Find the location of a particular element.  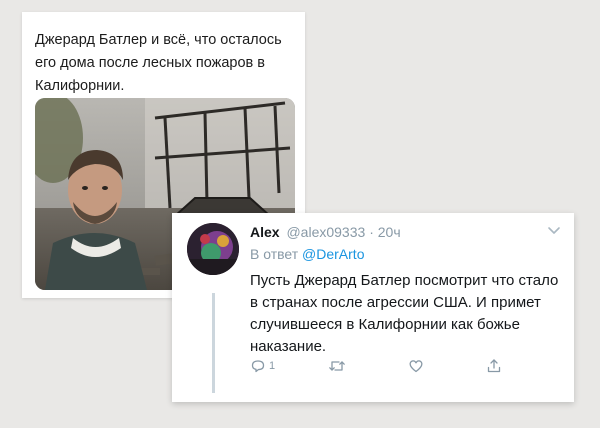

reply-icon is located at coordinates (258, 366).